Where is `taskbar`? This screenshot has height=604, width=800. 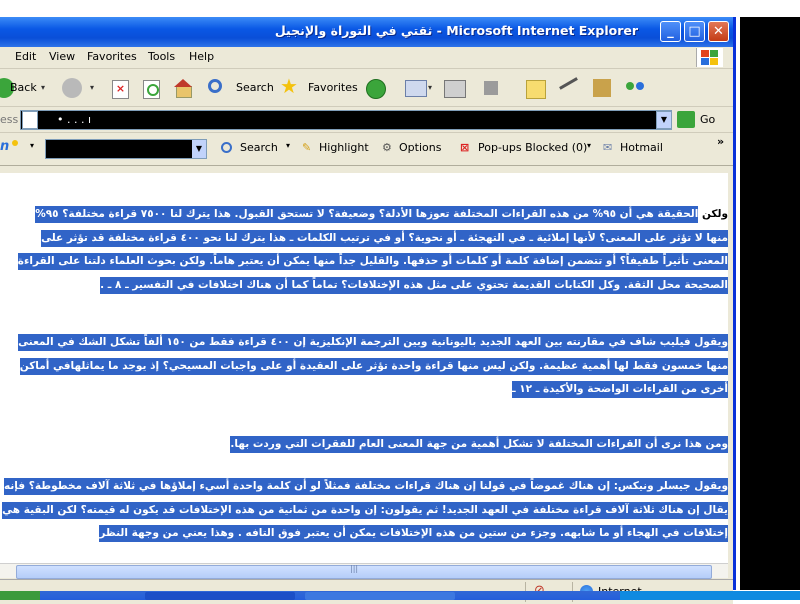 taskbar is located at coordinates (400, 595).